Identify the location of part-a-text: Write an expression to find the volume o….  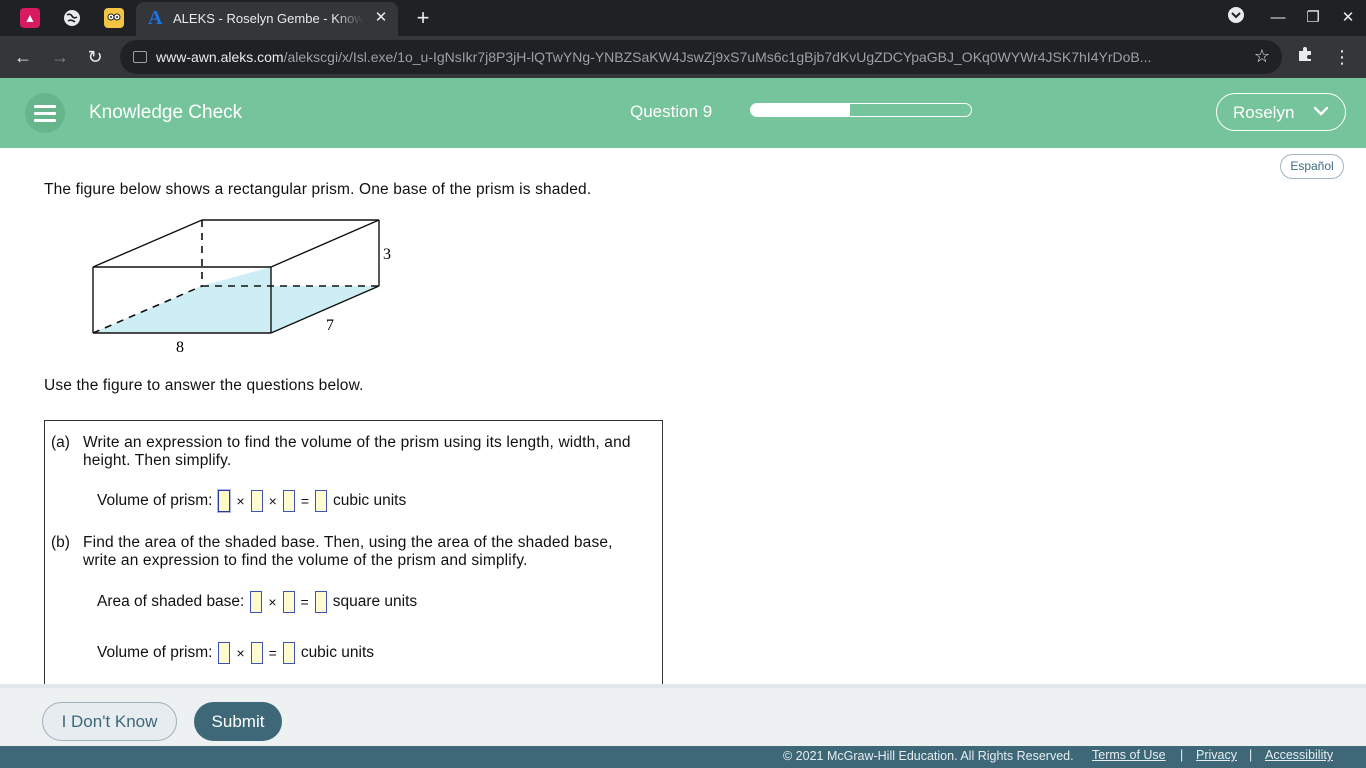
(357, 451).